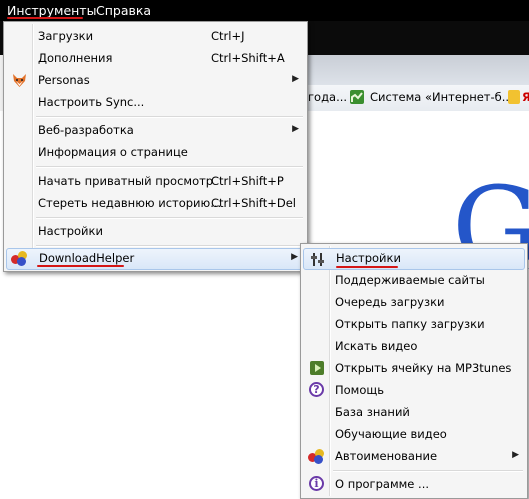 The width and height of the screenshot is (529, 499). I want to click on menu-item-label: Настройки, so click(70, 231).